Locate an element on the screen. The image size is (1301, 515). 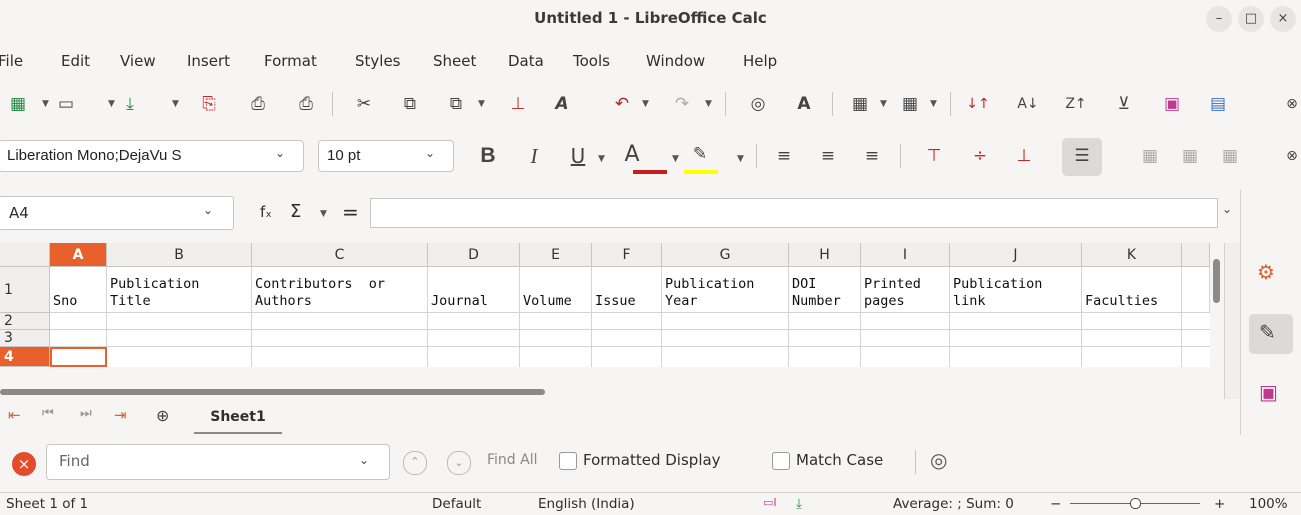
add-sheet-icon: ⊕ is located at coordinates (162, 415).